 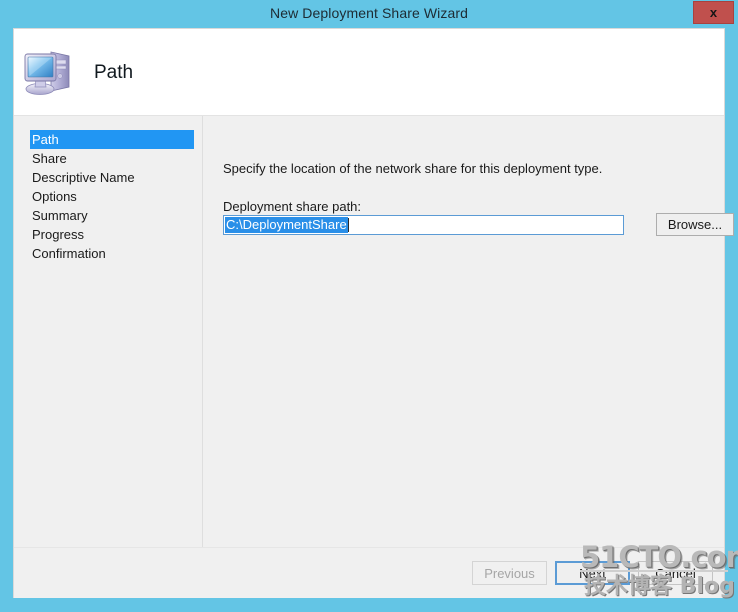 What do you see at coordinates (348, 225) in the screenshot?
I see `text-caret` at bounding box center [348, 225].